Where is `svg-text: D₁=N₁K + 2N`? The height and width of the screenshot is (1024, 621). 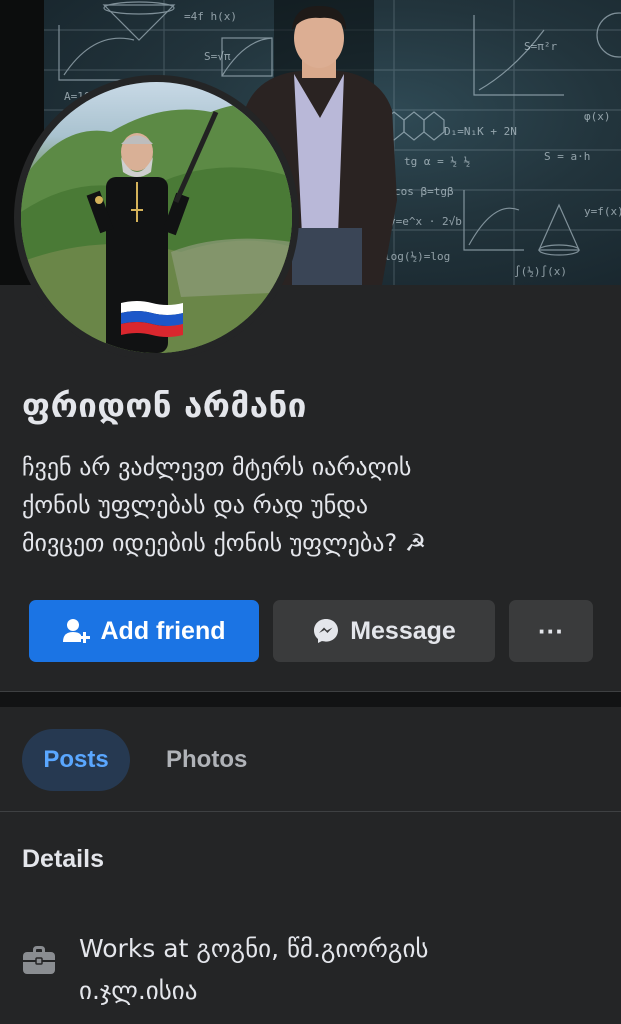 svg-text: D₁=N₁K + 2N is located at coordinates (480, 131).